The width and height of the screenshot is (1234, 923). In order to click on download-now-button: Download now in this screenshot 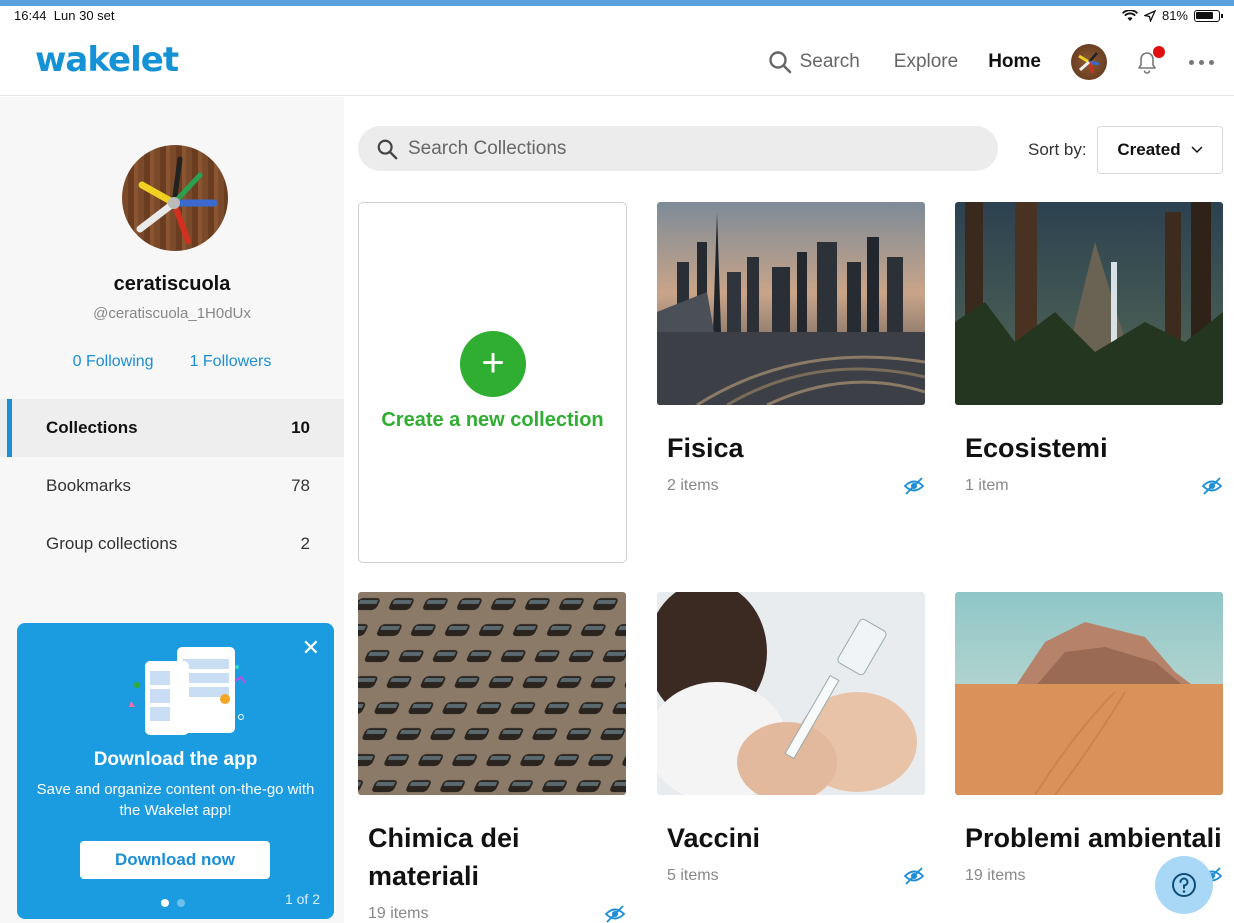, I will do `click(175, 860)`.